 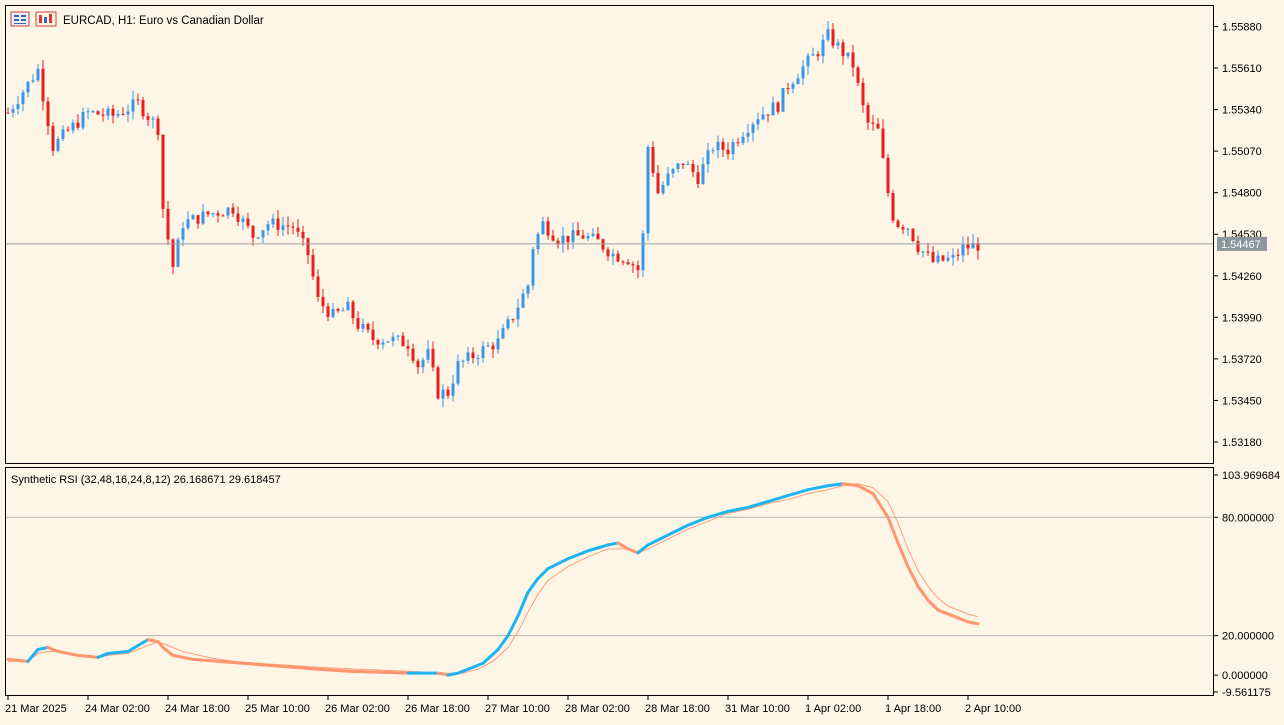 What do you see at coordinates (357, 709) in the screenshot?
I see `time-tick-label: 26 Mar 02:00` at bounding box center [357, 709].